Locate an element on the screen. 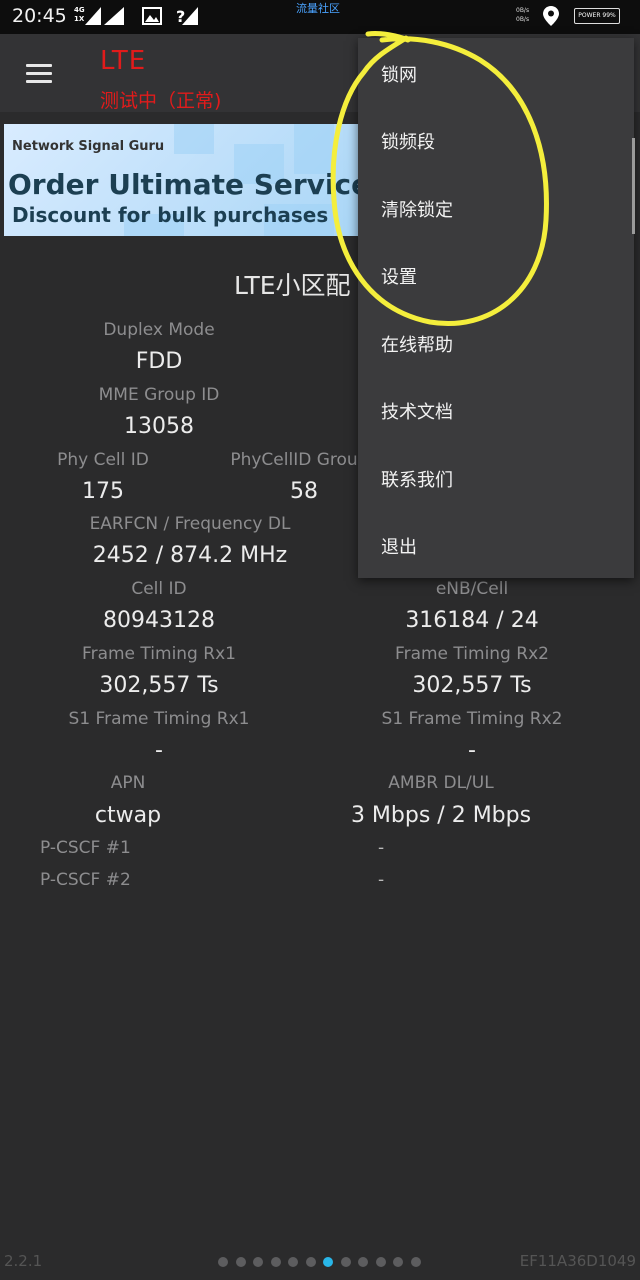 The width and height of the screenshot is (640, 1280). menu-item-lock-network: 锁网 is located at coordinates (399, 74).